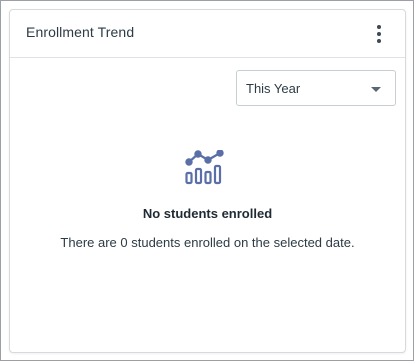  What do you see at coordinates (207, 34) in the screenshot?
I see `widget-header: Enrollment Trend` at bounding box center [207, 34].